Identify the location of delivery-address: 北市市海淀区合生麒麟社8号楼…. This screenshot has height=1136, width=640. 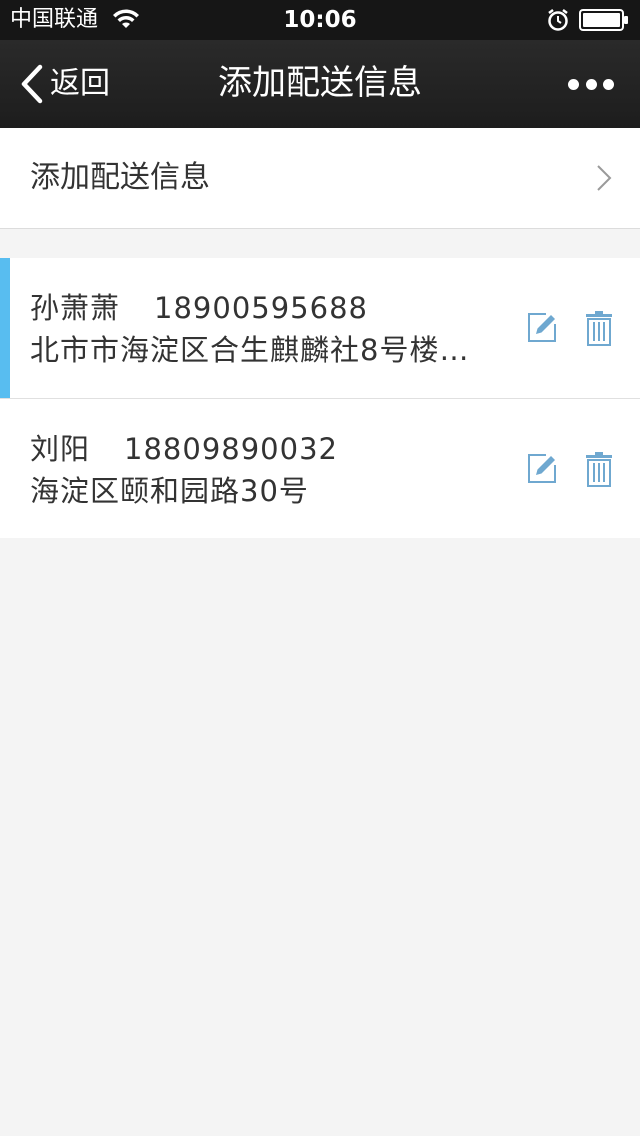
(250, 350).